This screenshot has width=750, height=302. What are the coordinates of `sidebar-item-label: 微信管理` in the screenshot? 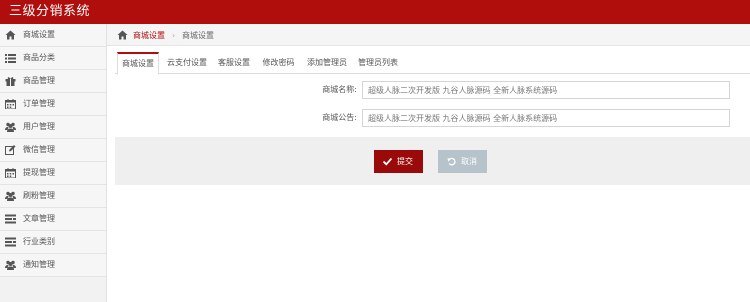 It's located at (39, 149).